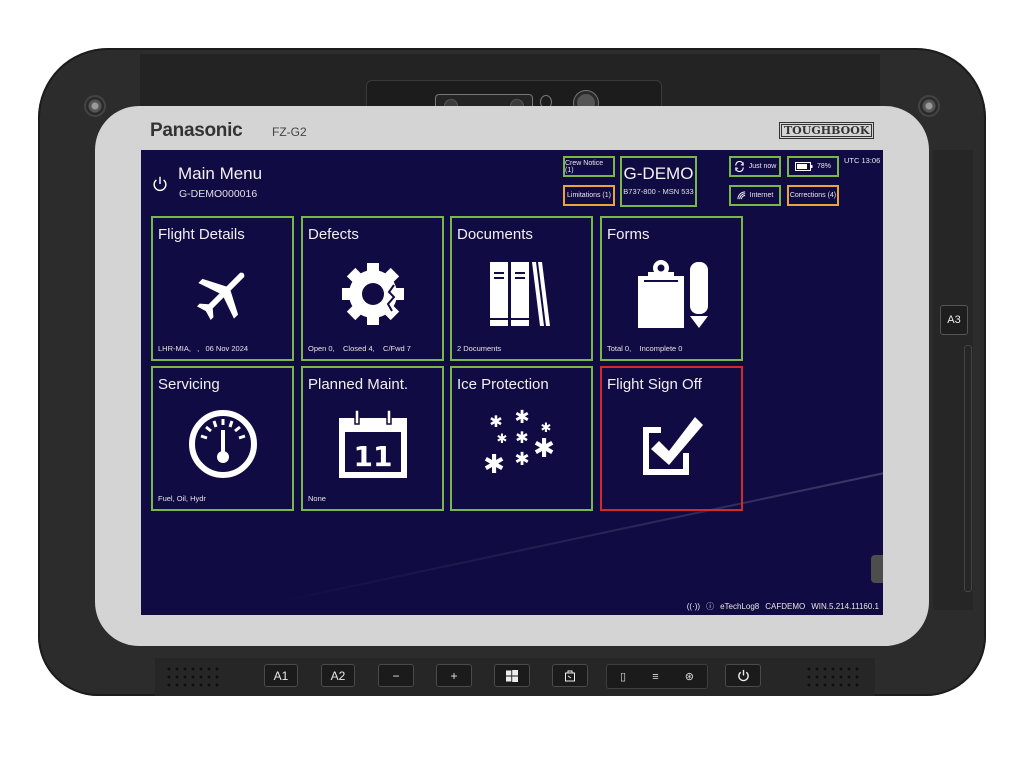 This screenshot has width=1024, height=768. What do you see at coordinates (193, 676) in the screenshot?
I see `speaker-grille-left` at bounding box center [193, 676].